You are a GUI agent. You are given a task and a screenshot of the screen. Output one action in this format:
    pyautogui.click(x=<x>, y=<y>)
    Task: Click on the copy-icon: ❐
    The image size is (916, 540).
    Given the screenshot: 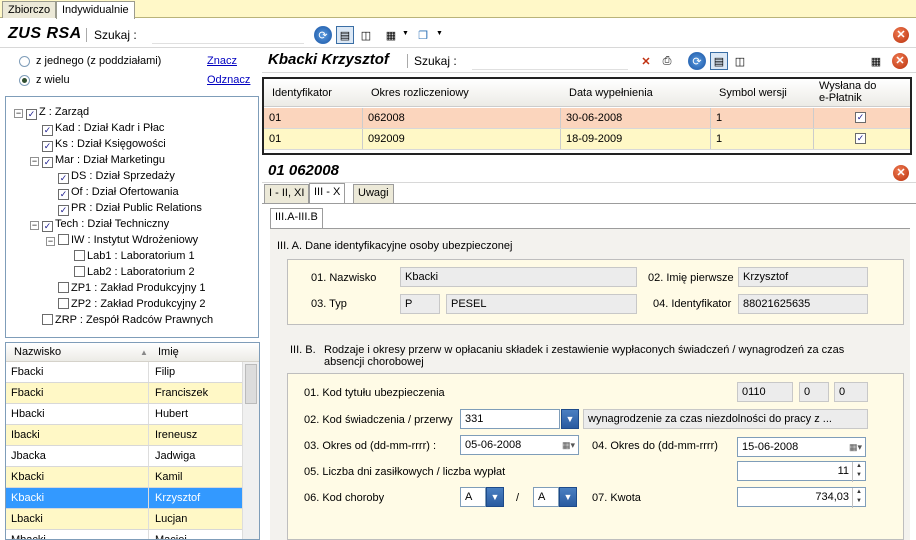 What is the action you would take?
    pyautogui.click(x=423, y=35)
    